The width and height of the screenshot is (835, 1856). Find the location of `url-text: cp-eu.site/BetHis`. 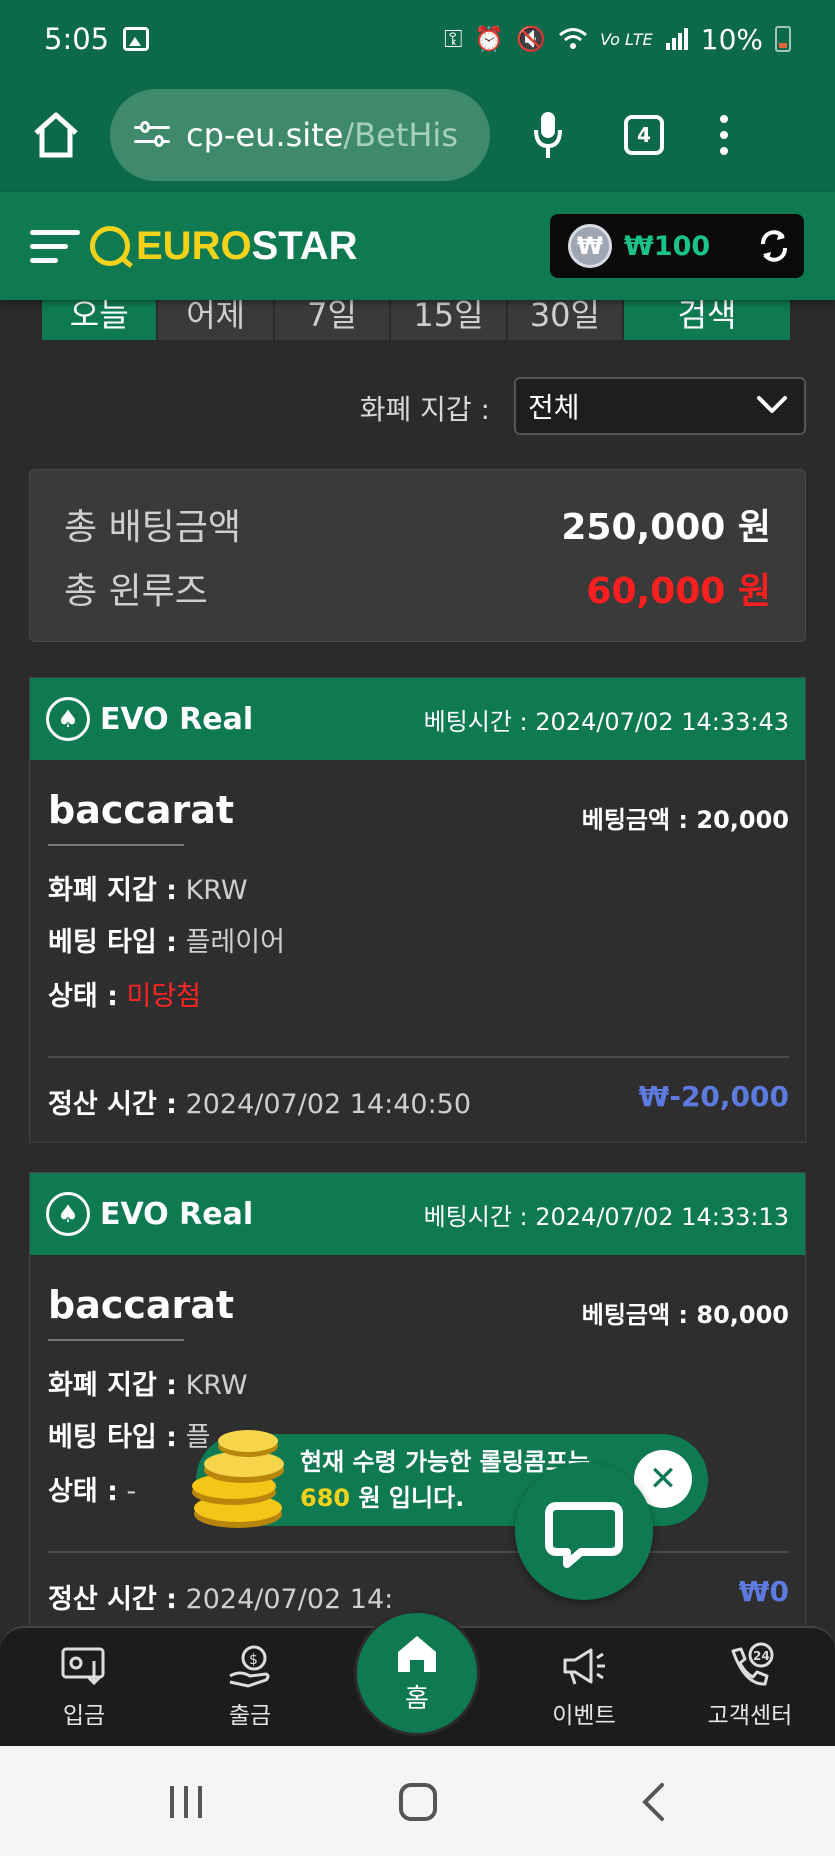

url-text: cp-eu.site/BetHis is located at coordinates (322, 135).